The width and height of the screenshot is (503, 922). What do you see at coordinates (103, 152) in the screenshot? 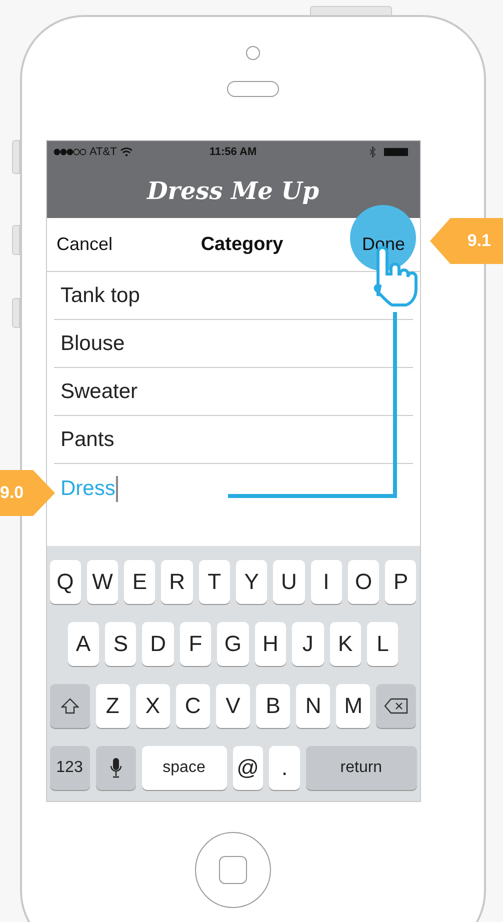
I see `carrier-label: AT&T` at bounding box center [103, 152].